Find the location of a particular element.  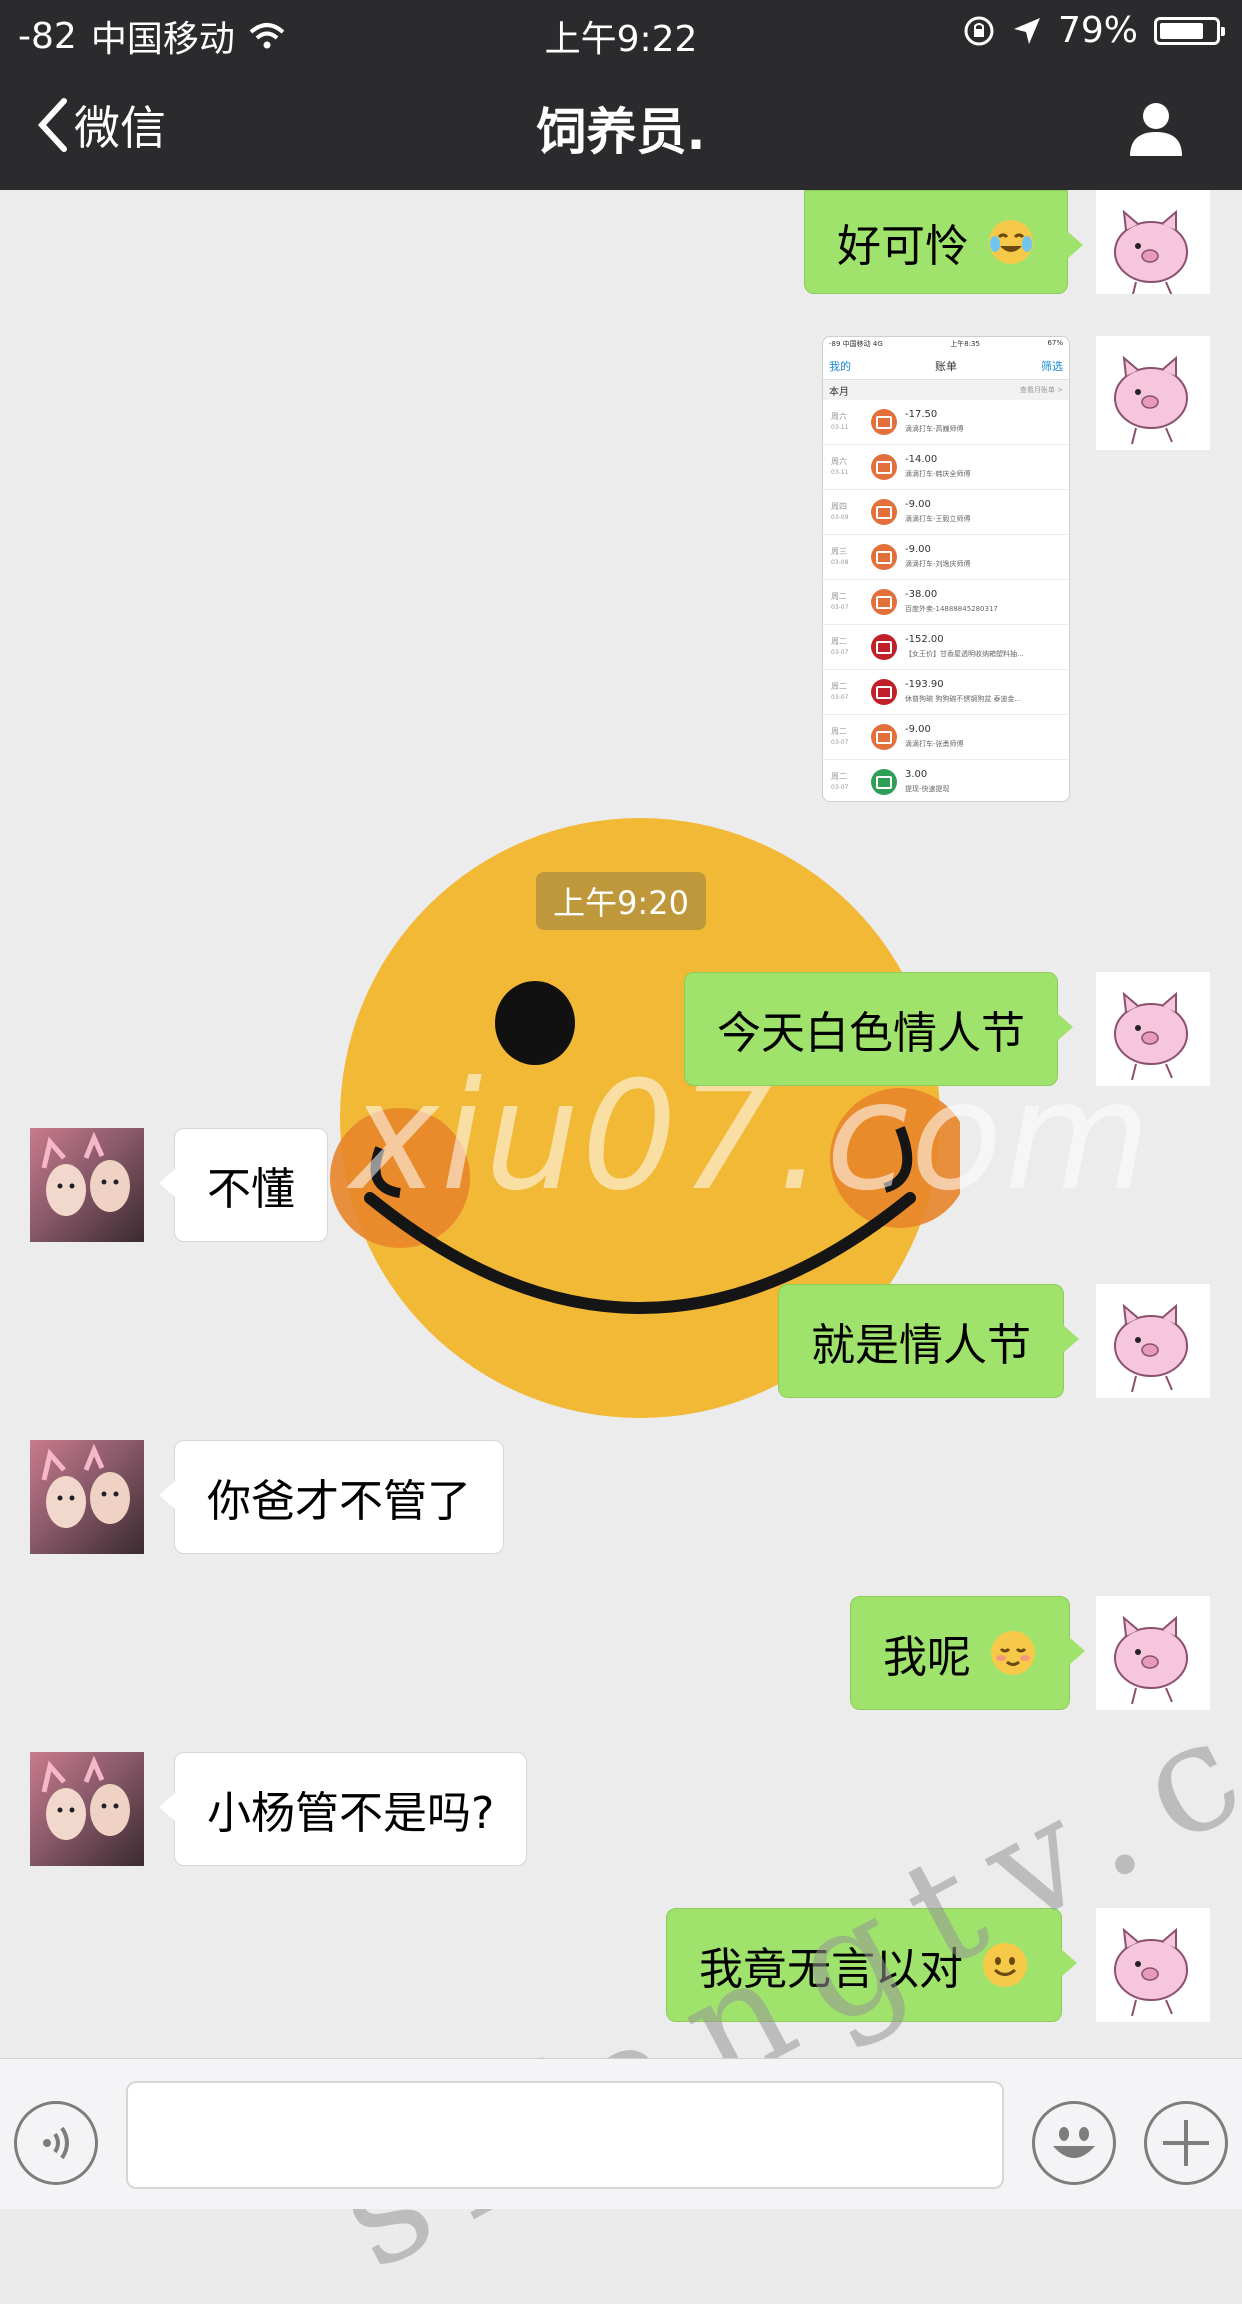

shot-bill-text: -38.00 百度外卖-14888845280317 is located at coordinates (987, 602).